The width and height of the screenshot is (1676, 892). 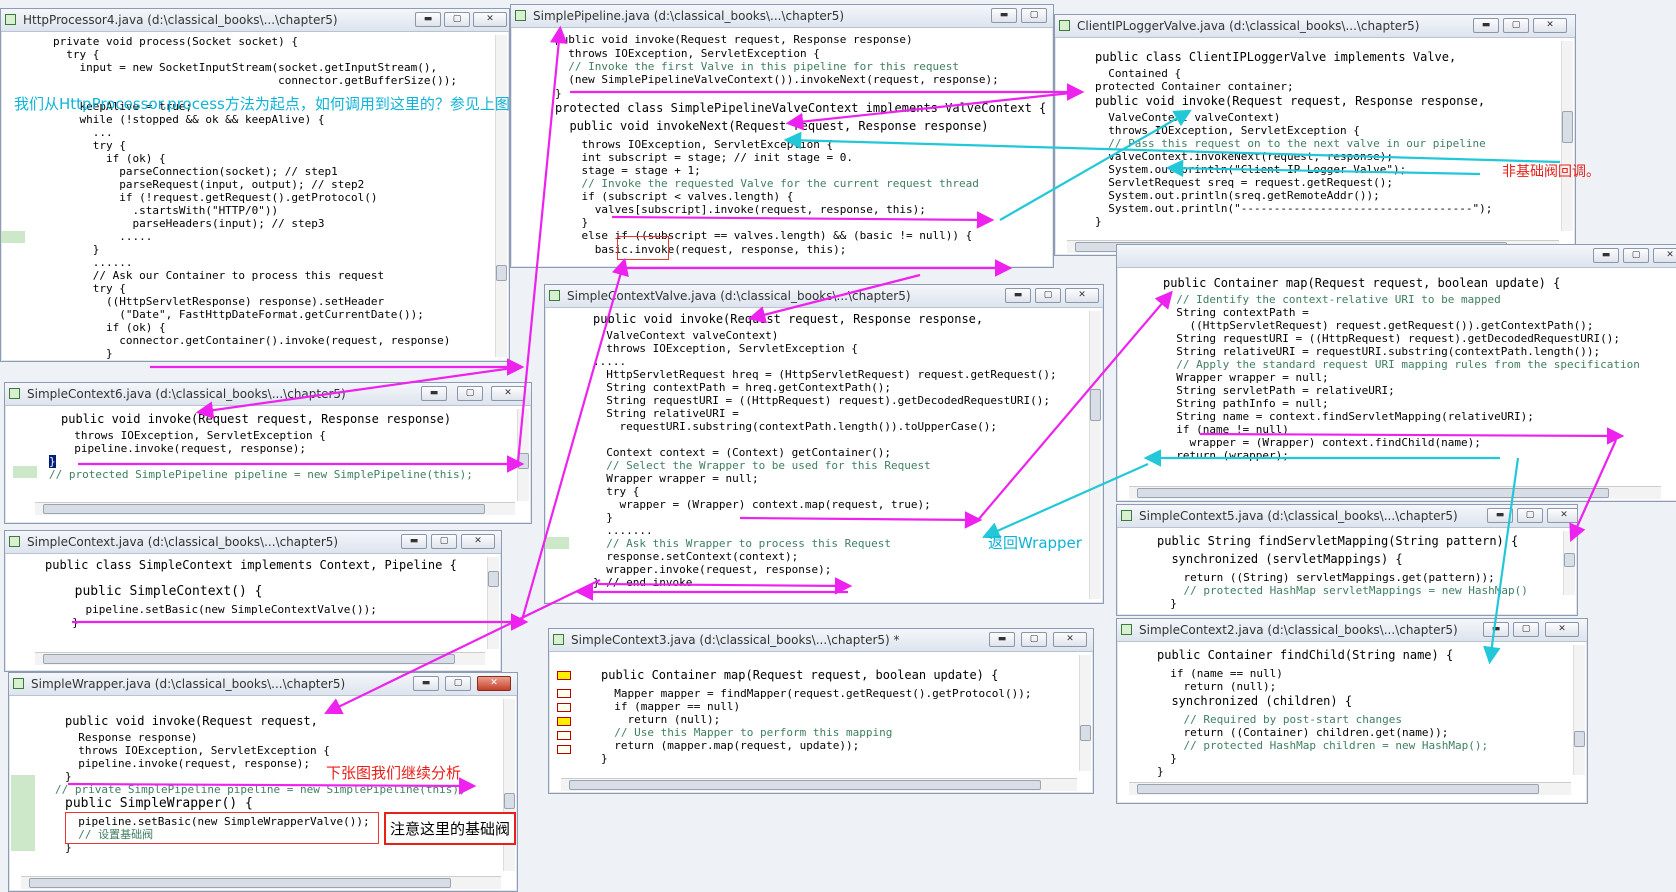 I want to click on arrow-to-return-label, so click(x=1065, y=500).